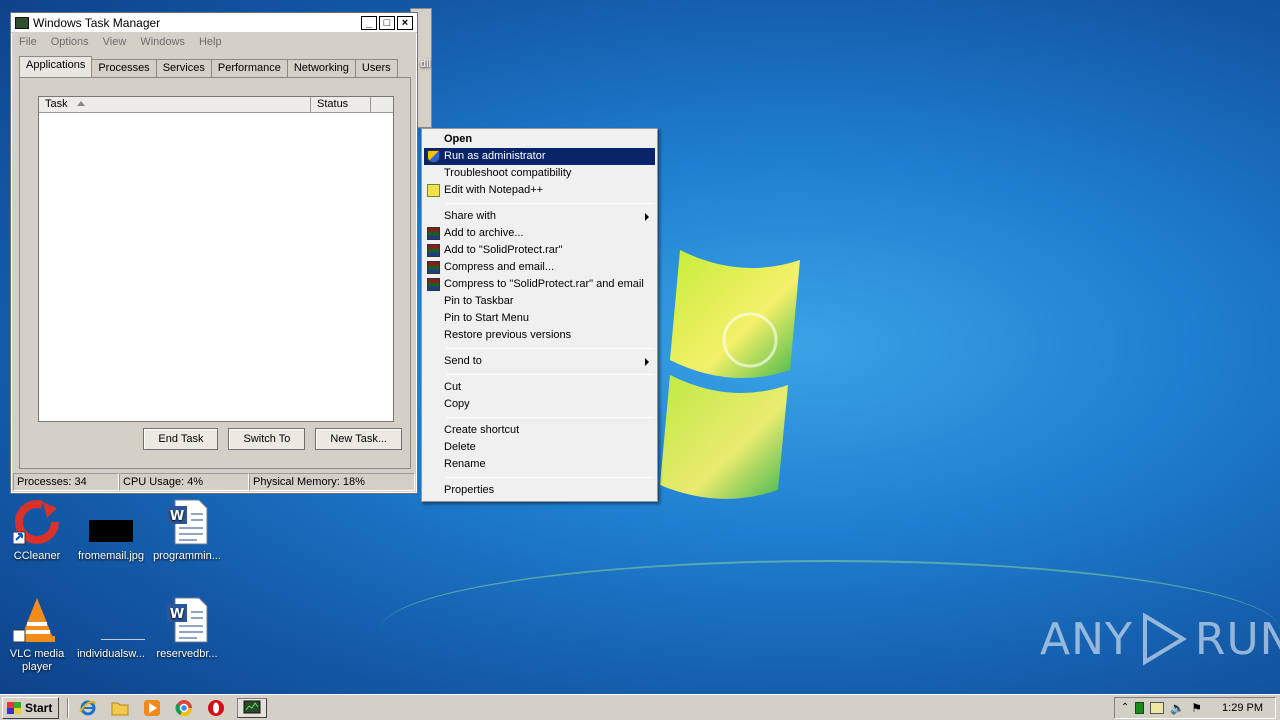  I want to click on tab-services: Services, so click(183, 68).